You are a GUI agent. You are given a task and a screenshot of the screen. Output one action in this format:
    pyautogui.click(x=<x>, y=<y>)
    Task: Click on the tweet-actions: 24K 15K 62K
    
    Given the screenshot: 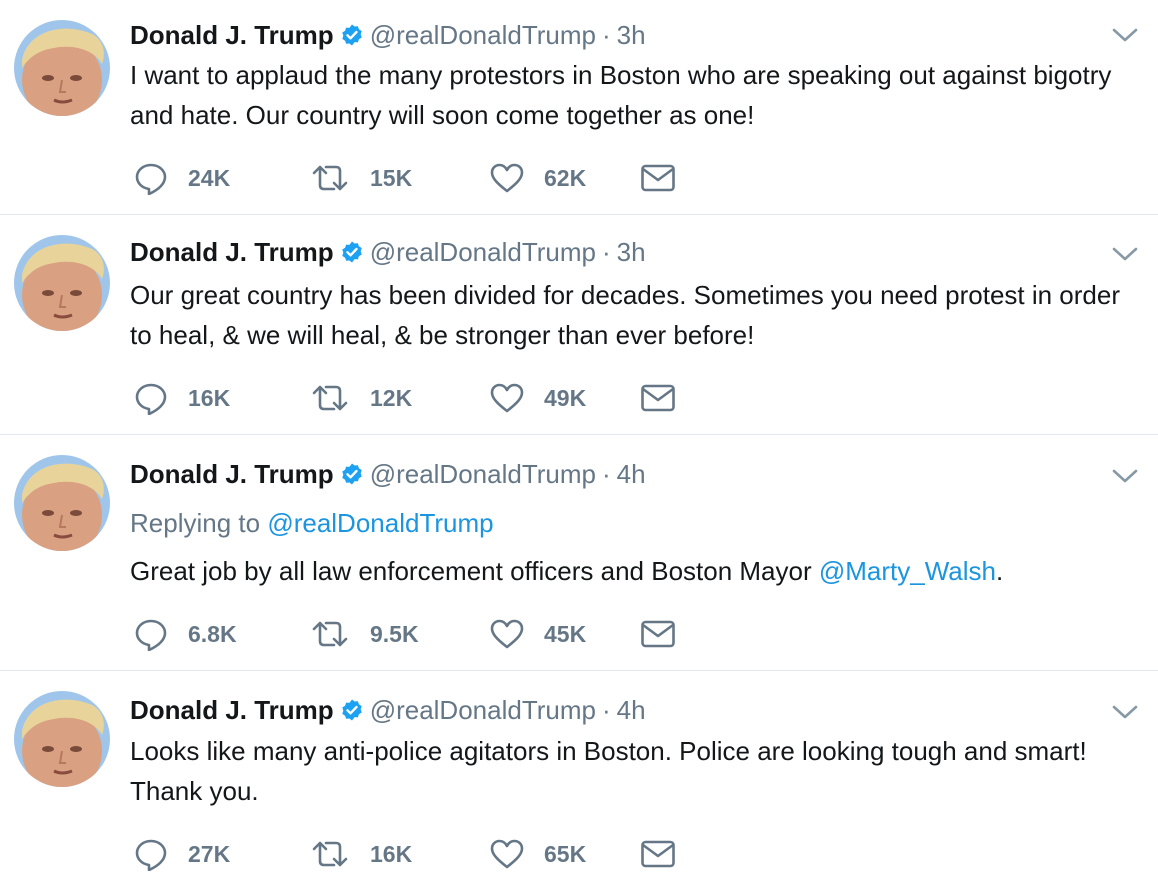 What is the action you would take?
    pyautogui.click(x=405, y=178)
    